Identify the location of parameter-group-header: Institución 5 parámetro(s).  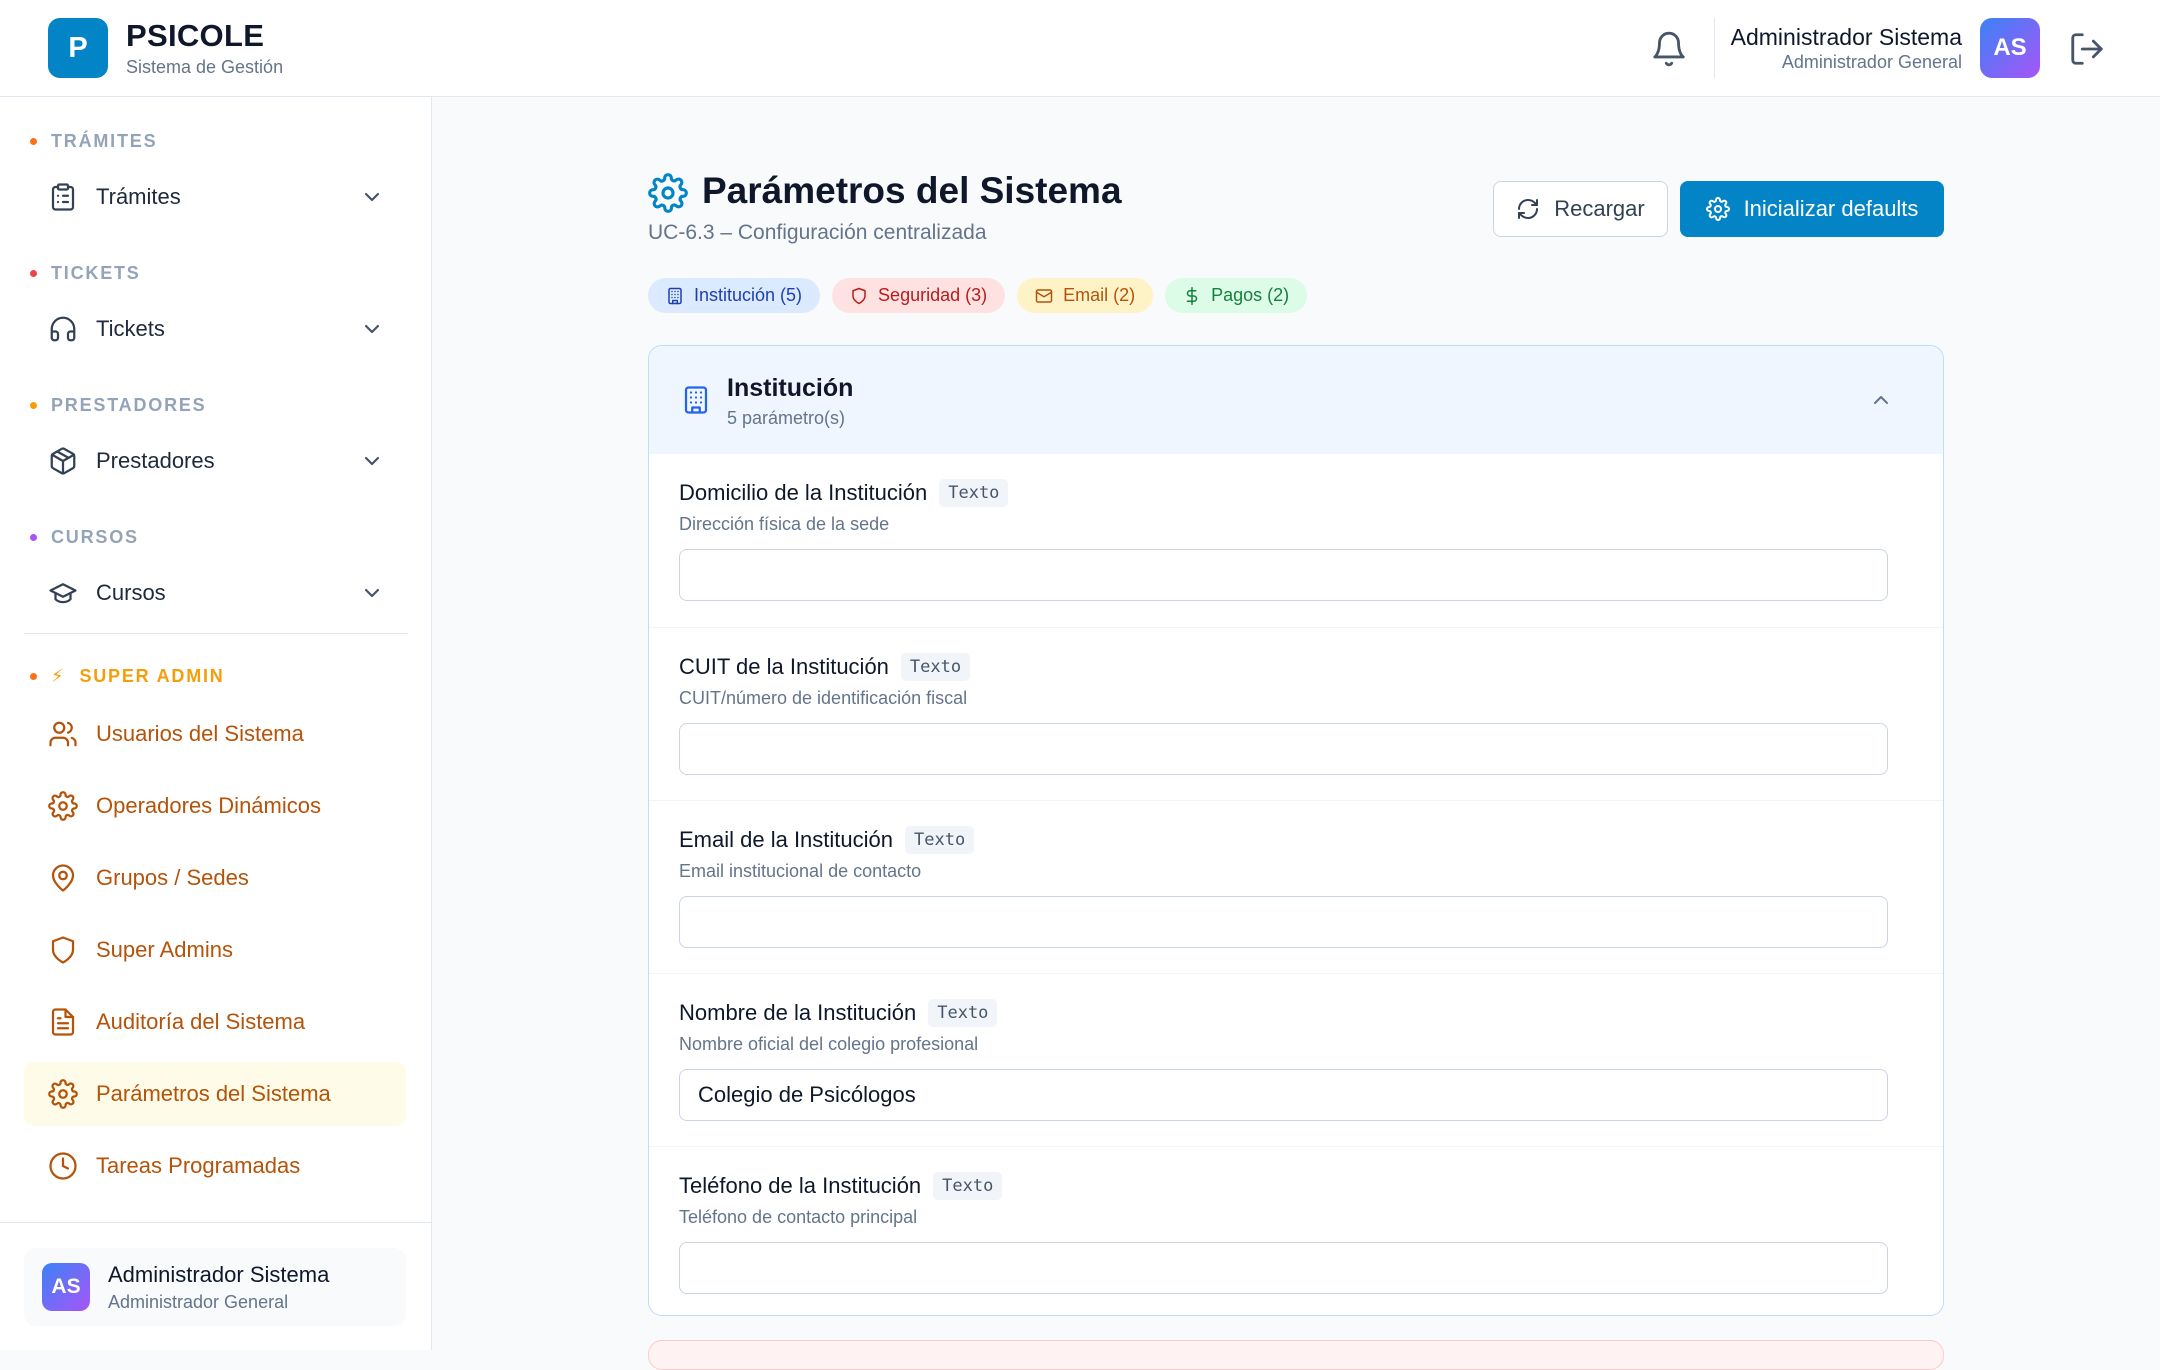
(1296, 400).